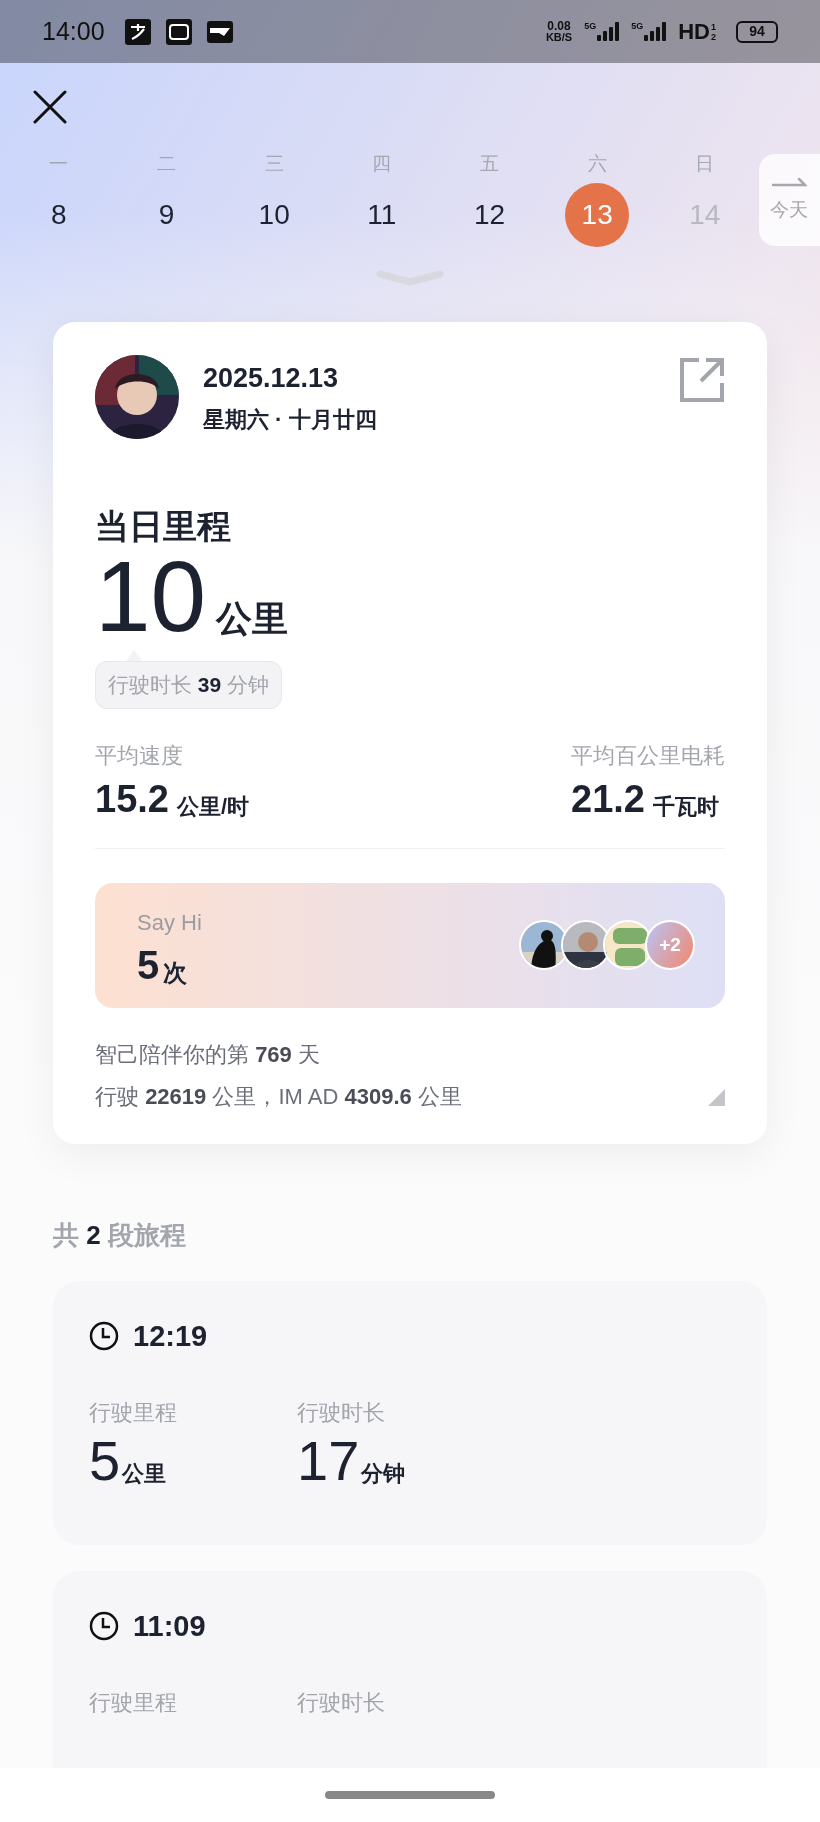 This screenshot has height=1822, width=820. Describe the element at coordinates (219, 31) in the screenshot. I see `message-icon` at that location.